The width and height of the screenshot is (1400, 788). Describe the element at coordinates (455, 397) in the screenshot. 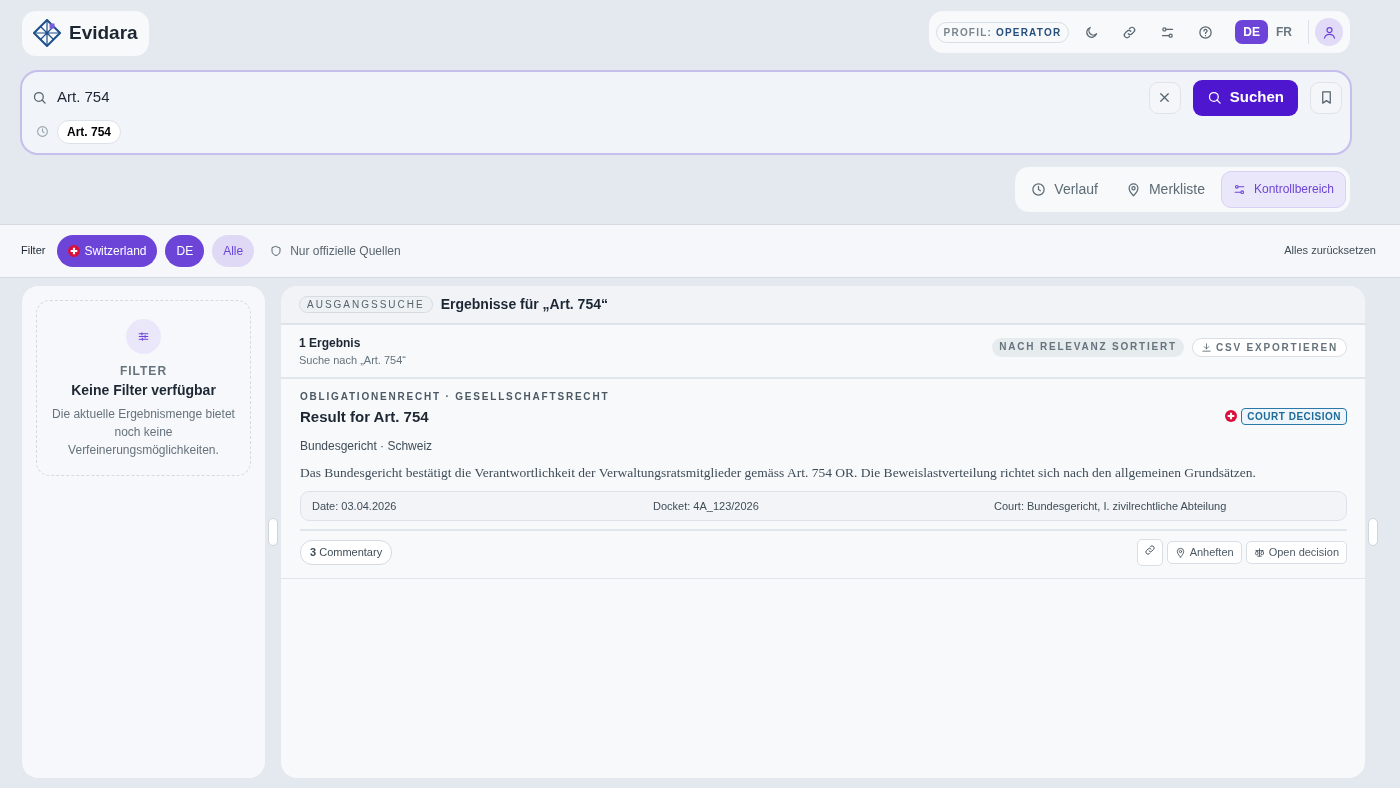

I see `category-label: OBLIGATIONENRECHT · GESELLSCHAFTSRECHT` at that location.